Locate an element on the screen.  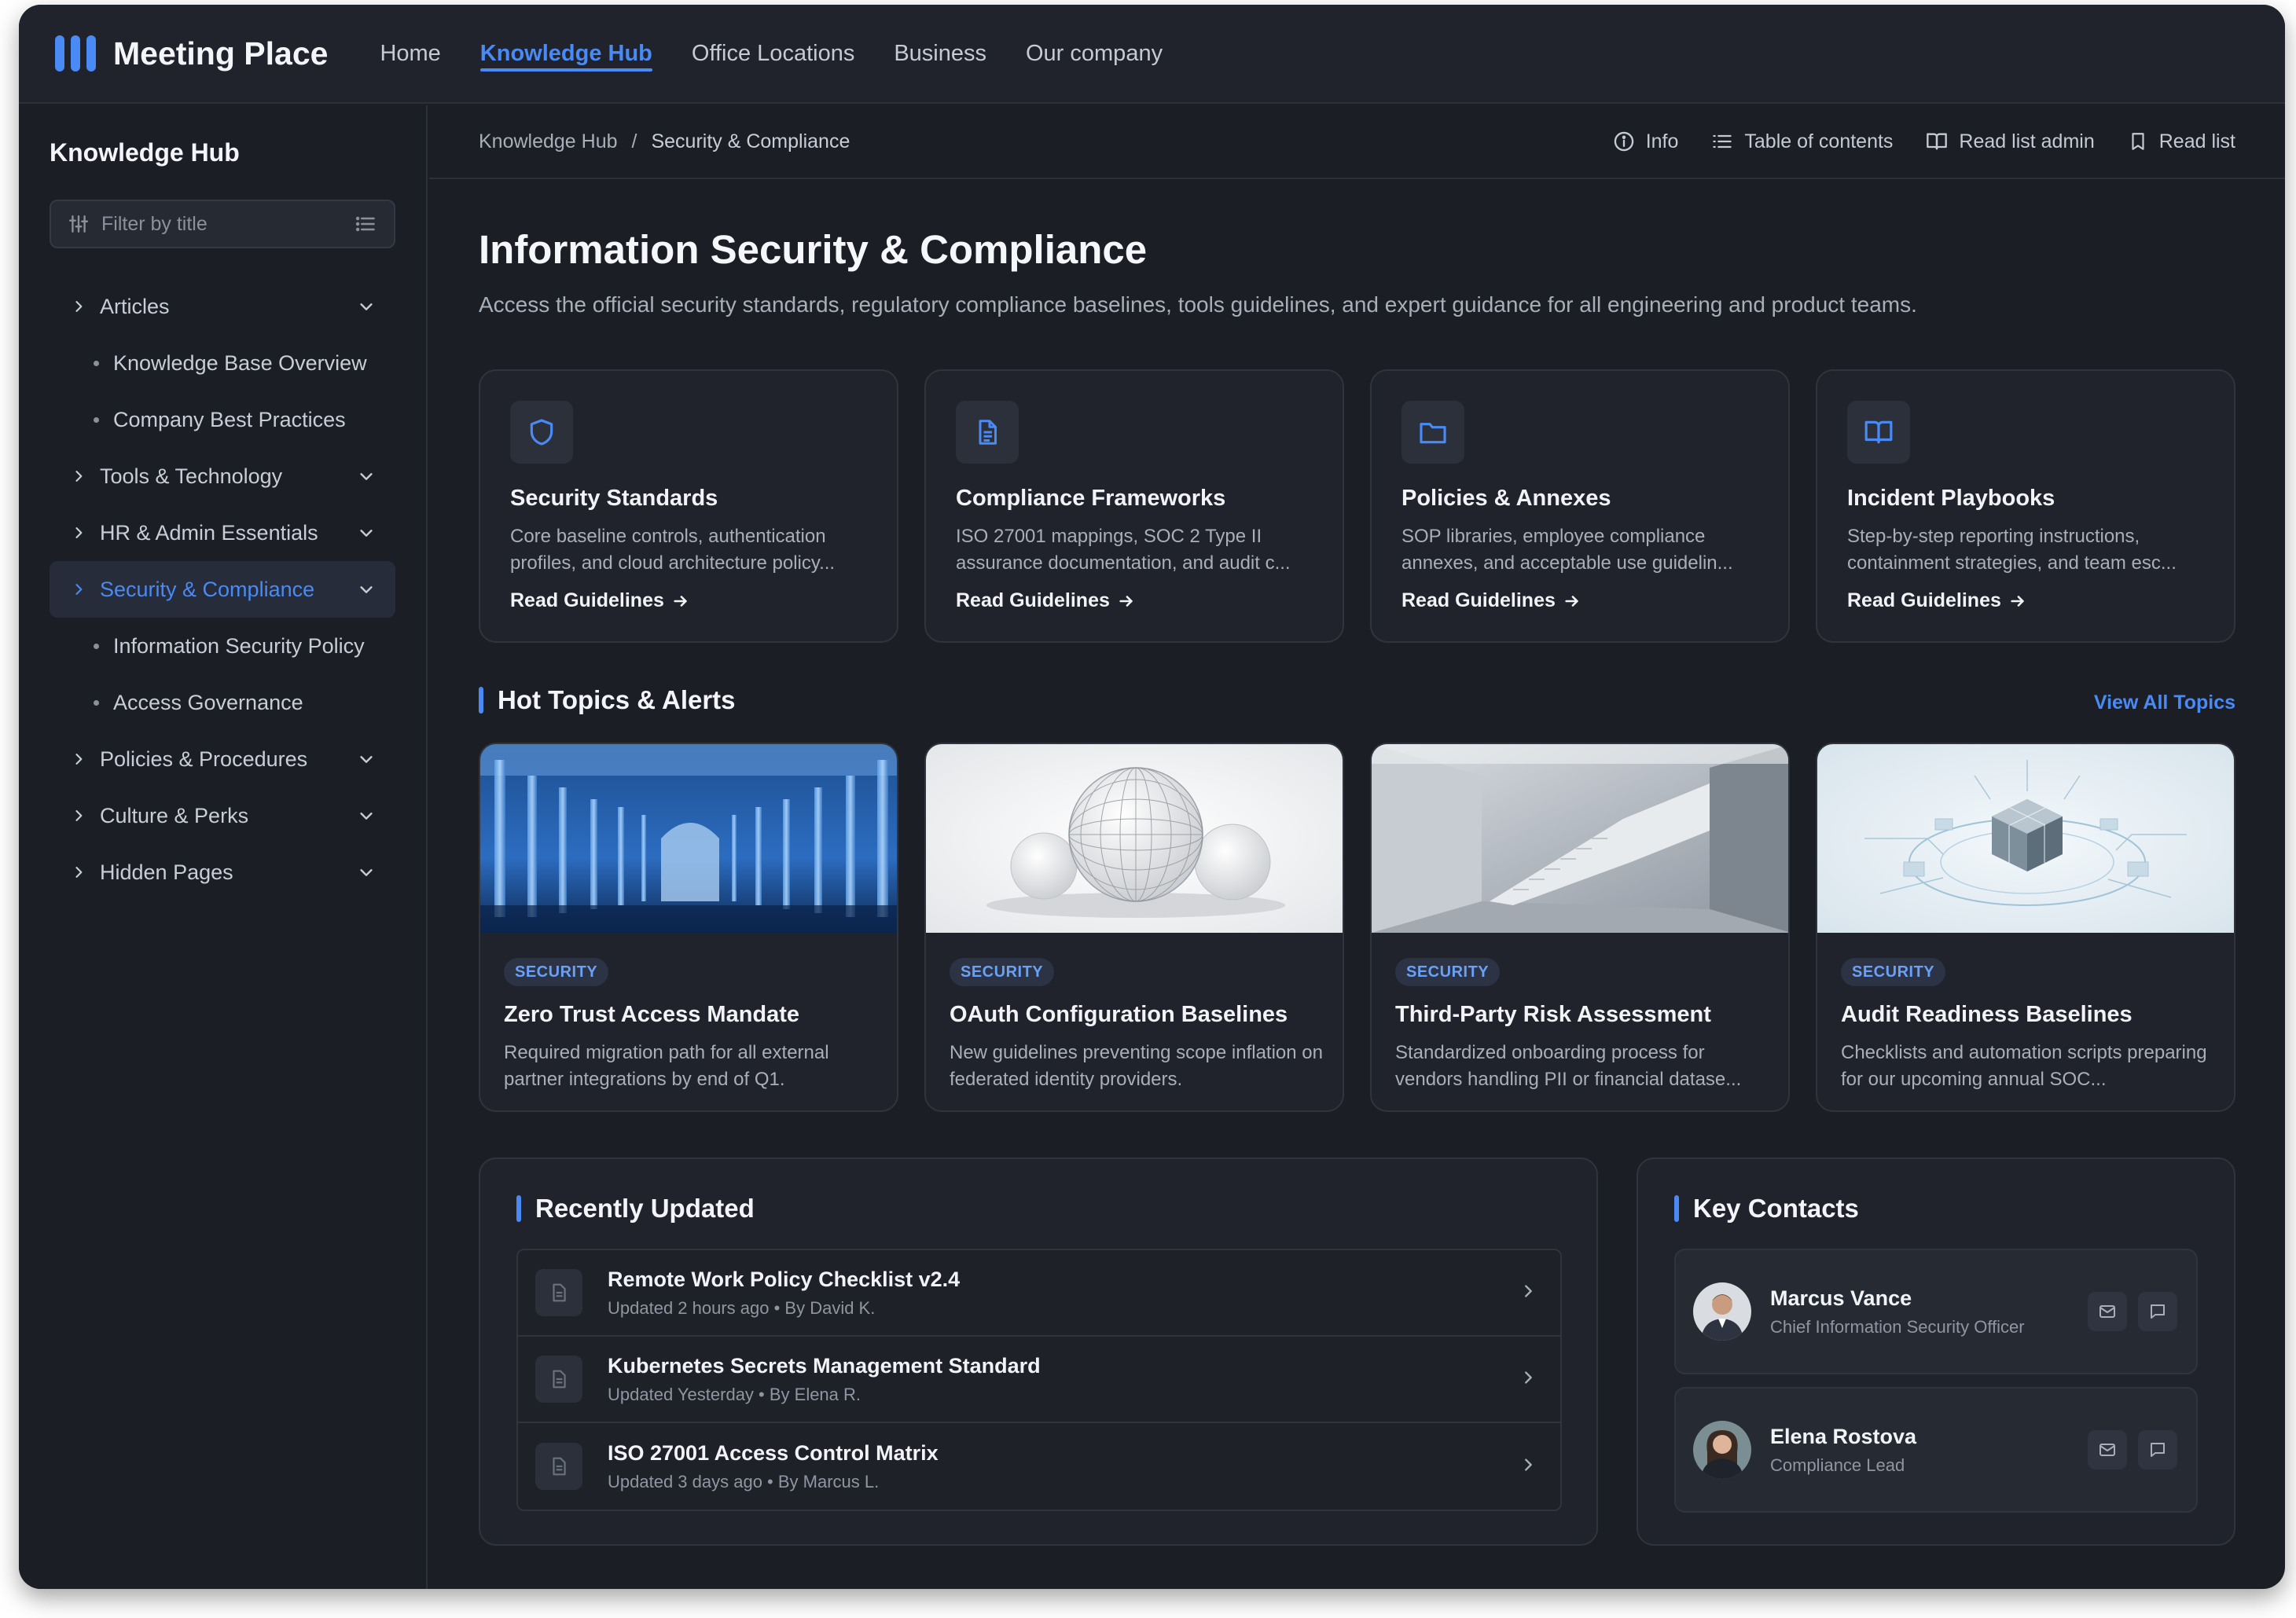
breadcrumb-current: Security & Compliance is located at coordinates (750, 141).